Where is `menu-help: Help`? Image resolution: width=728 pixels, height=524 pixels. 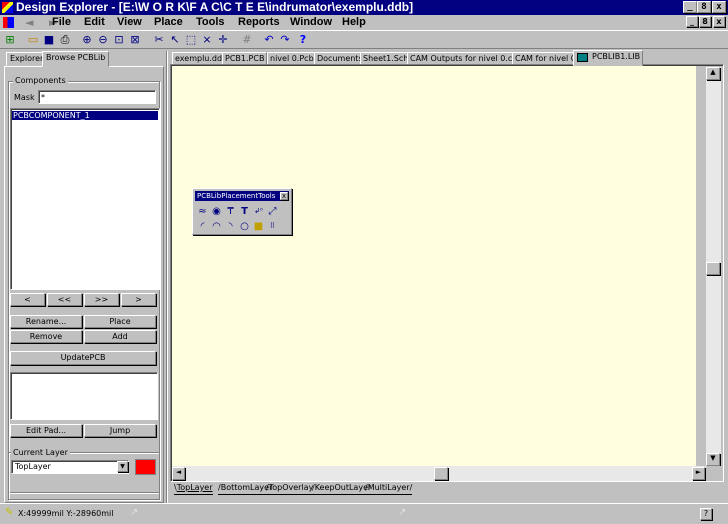
menu-help: Help is located at coordinates (354, 22).